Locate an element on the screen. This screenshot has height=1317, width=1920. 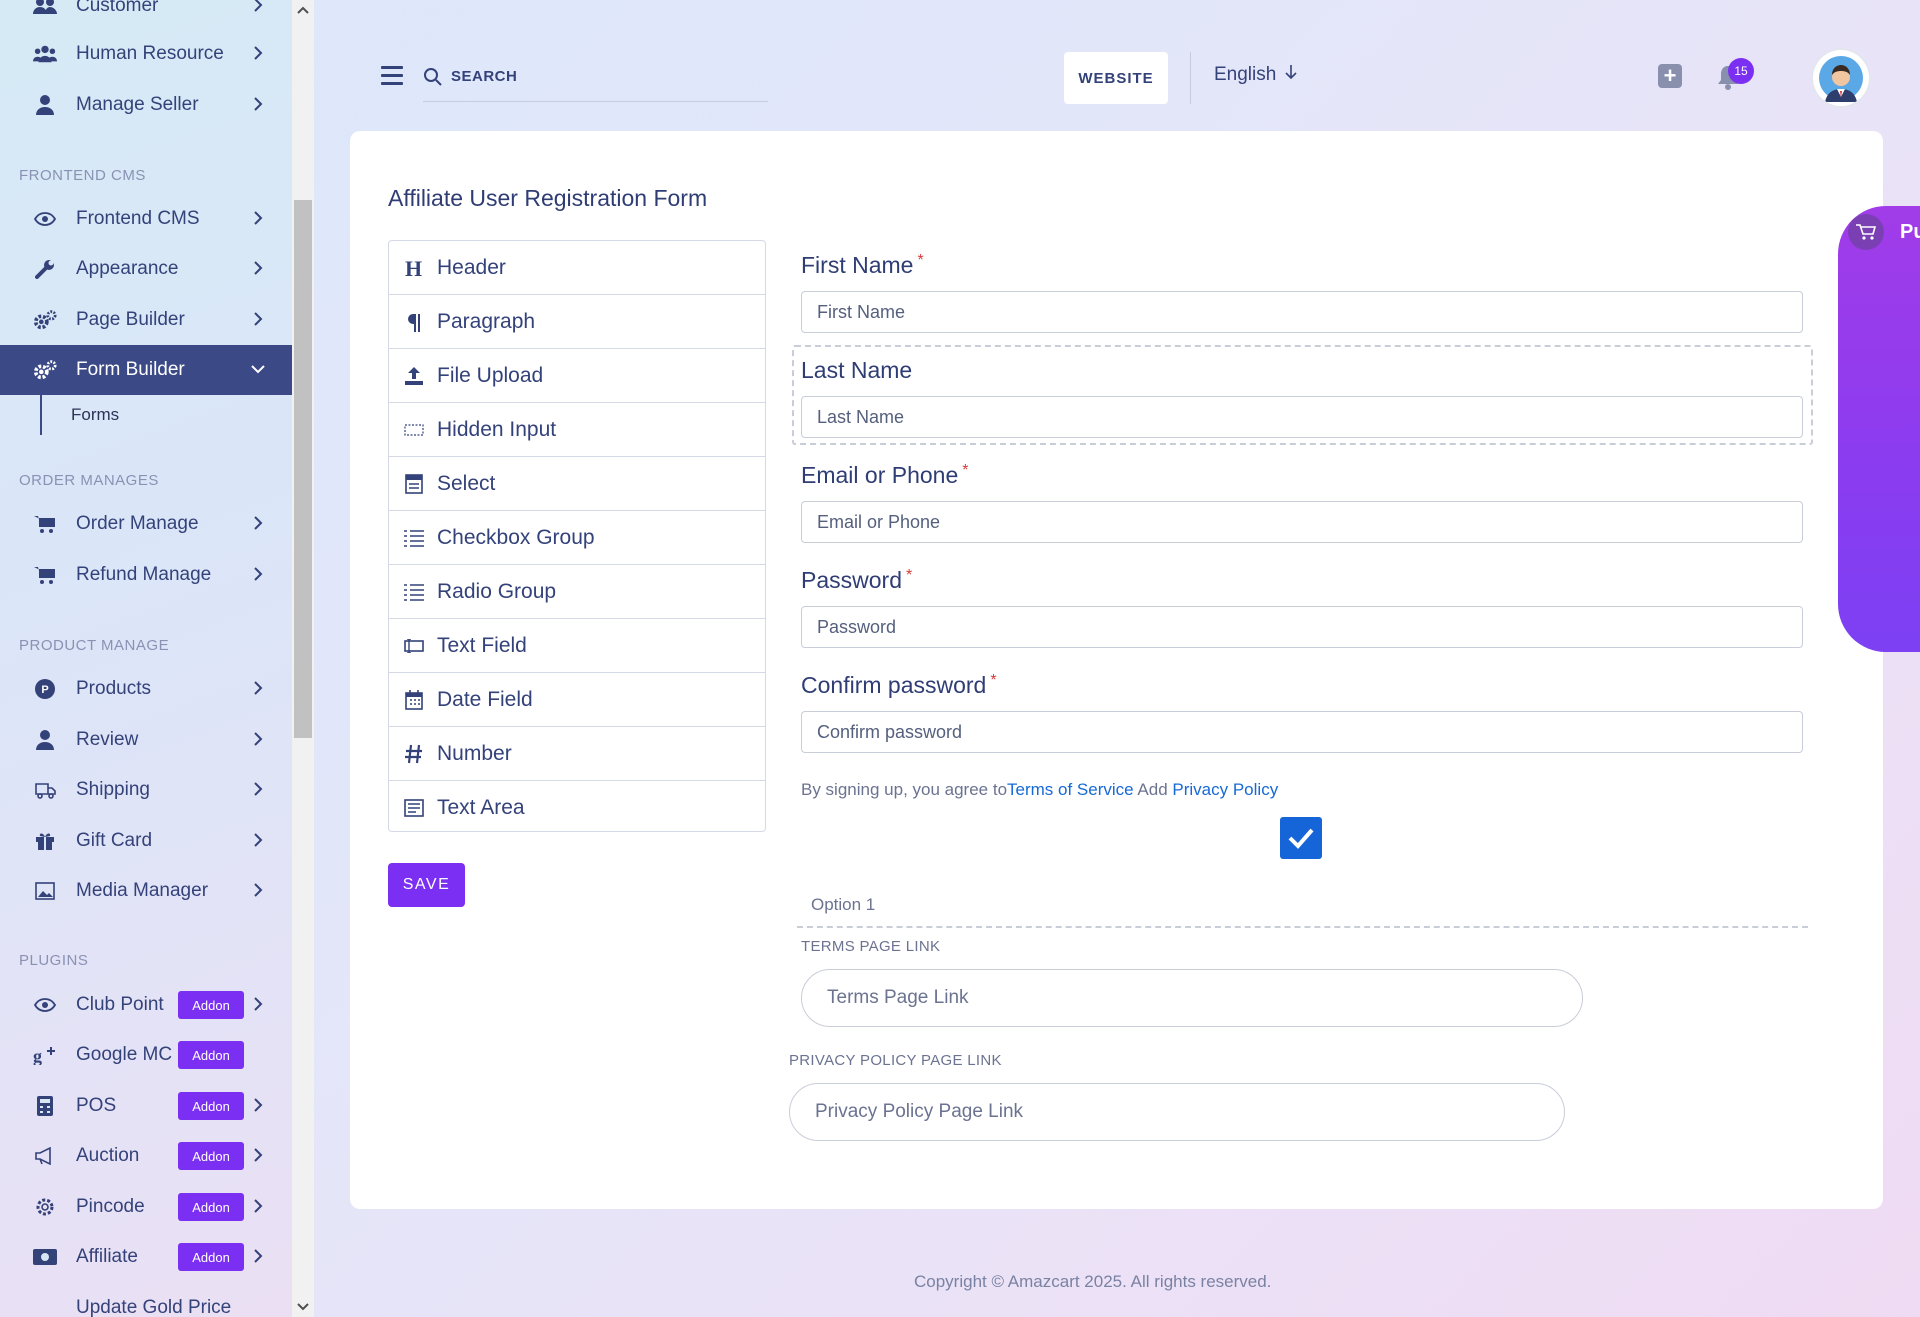
cart-icon is located at coordinates (1866, 232).